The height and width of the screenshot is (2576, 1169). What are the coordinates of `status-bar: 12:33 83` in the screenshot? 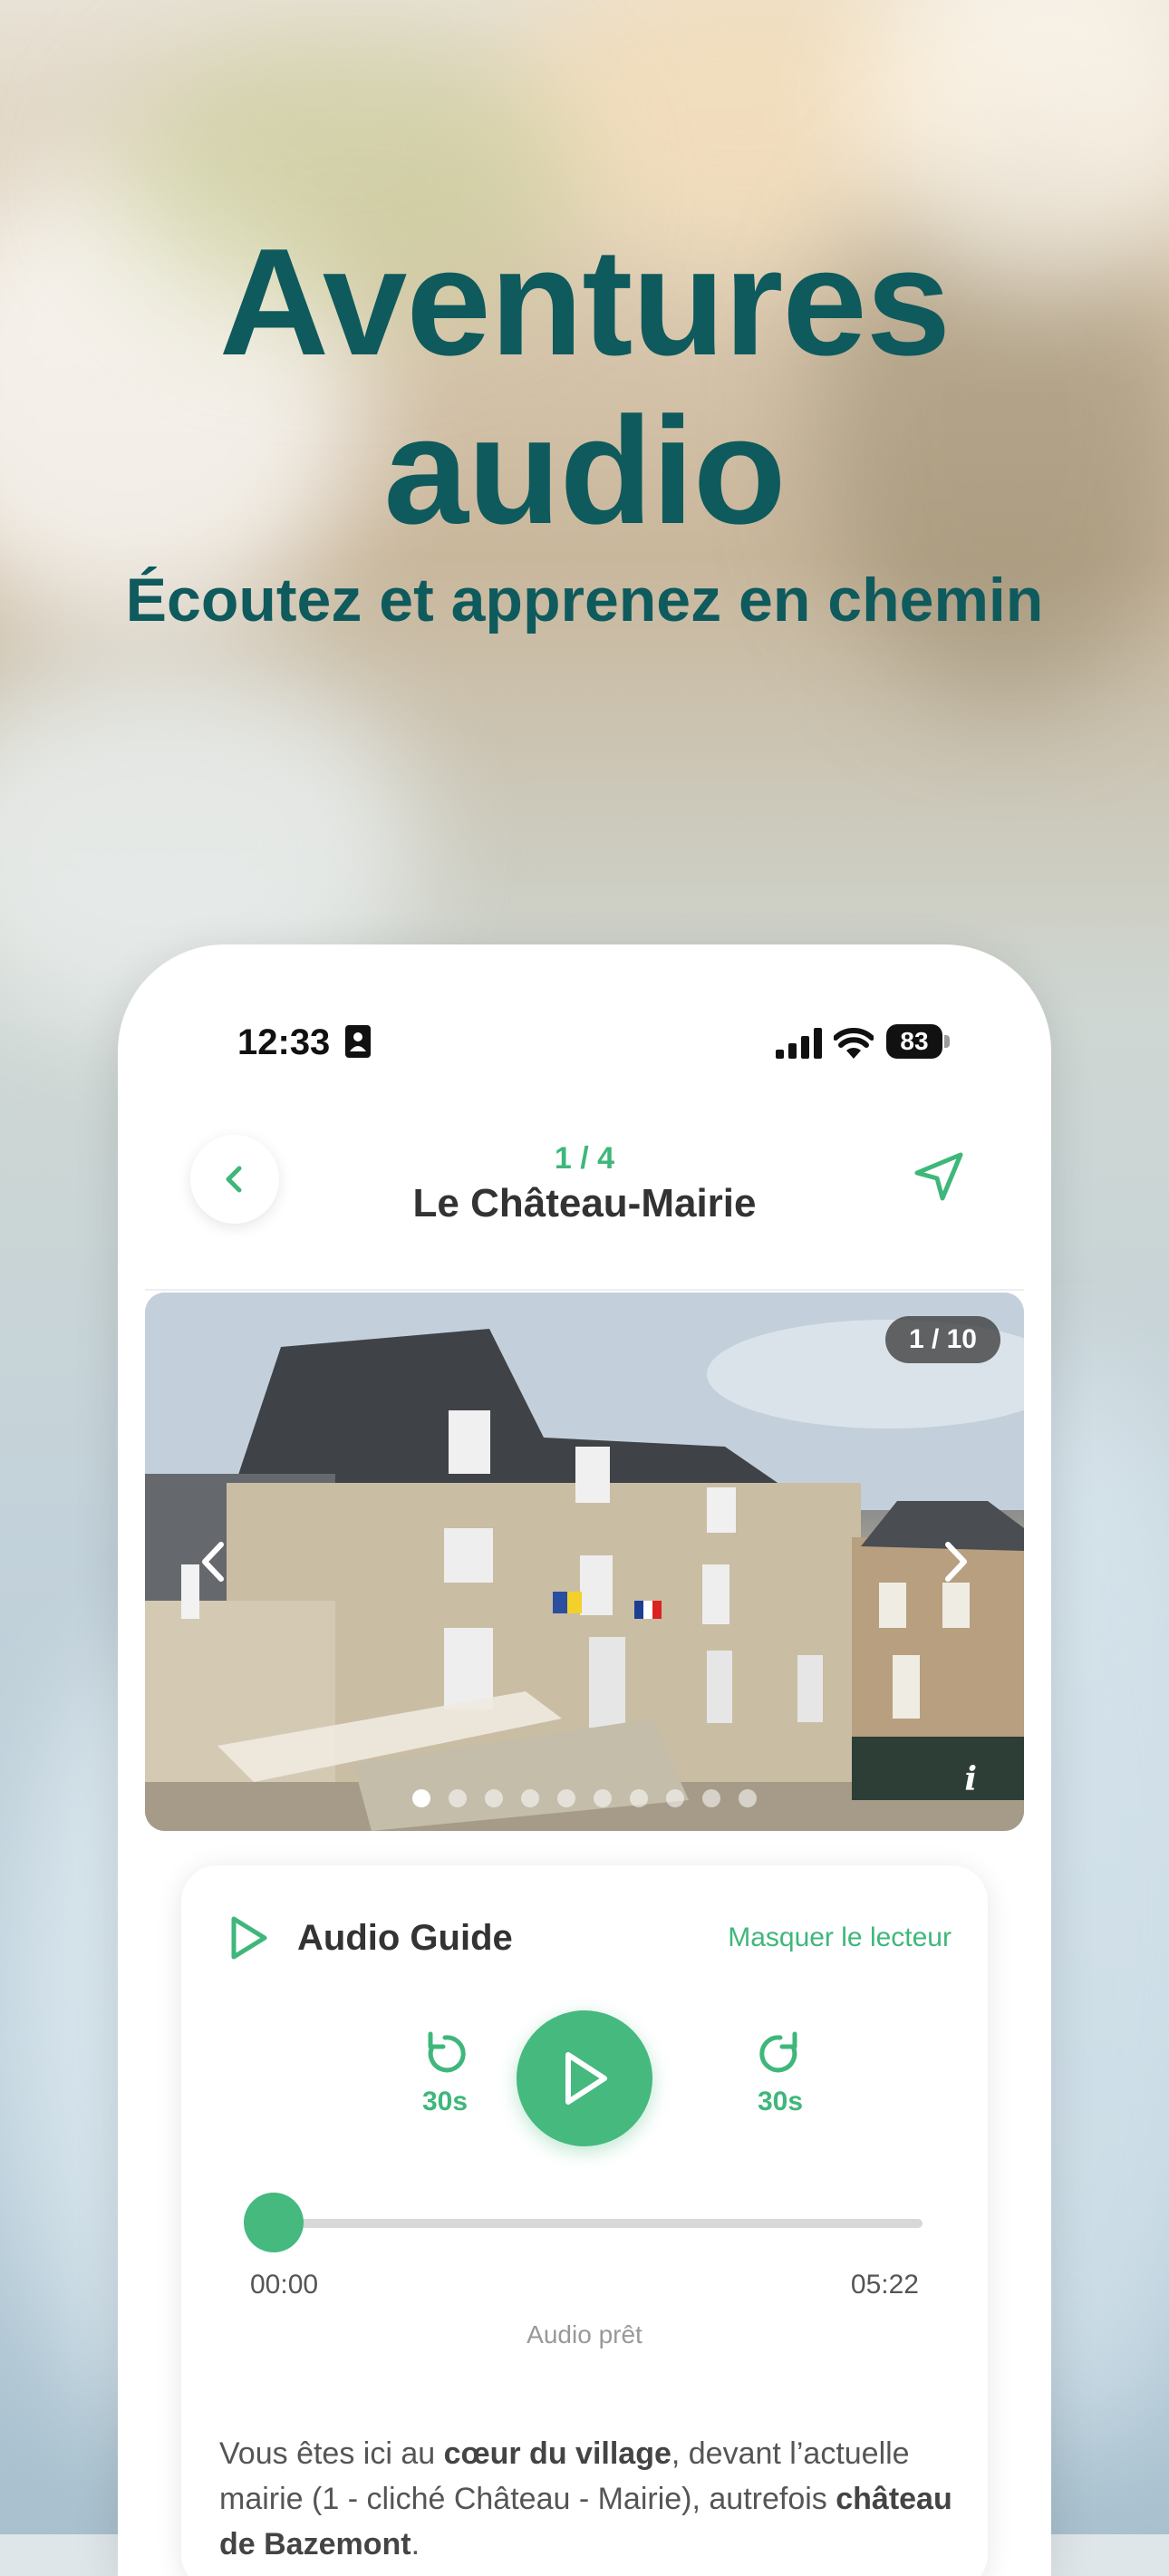 It's located at (584, 1047).